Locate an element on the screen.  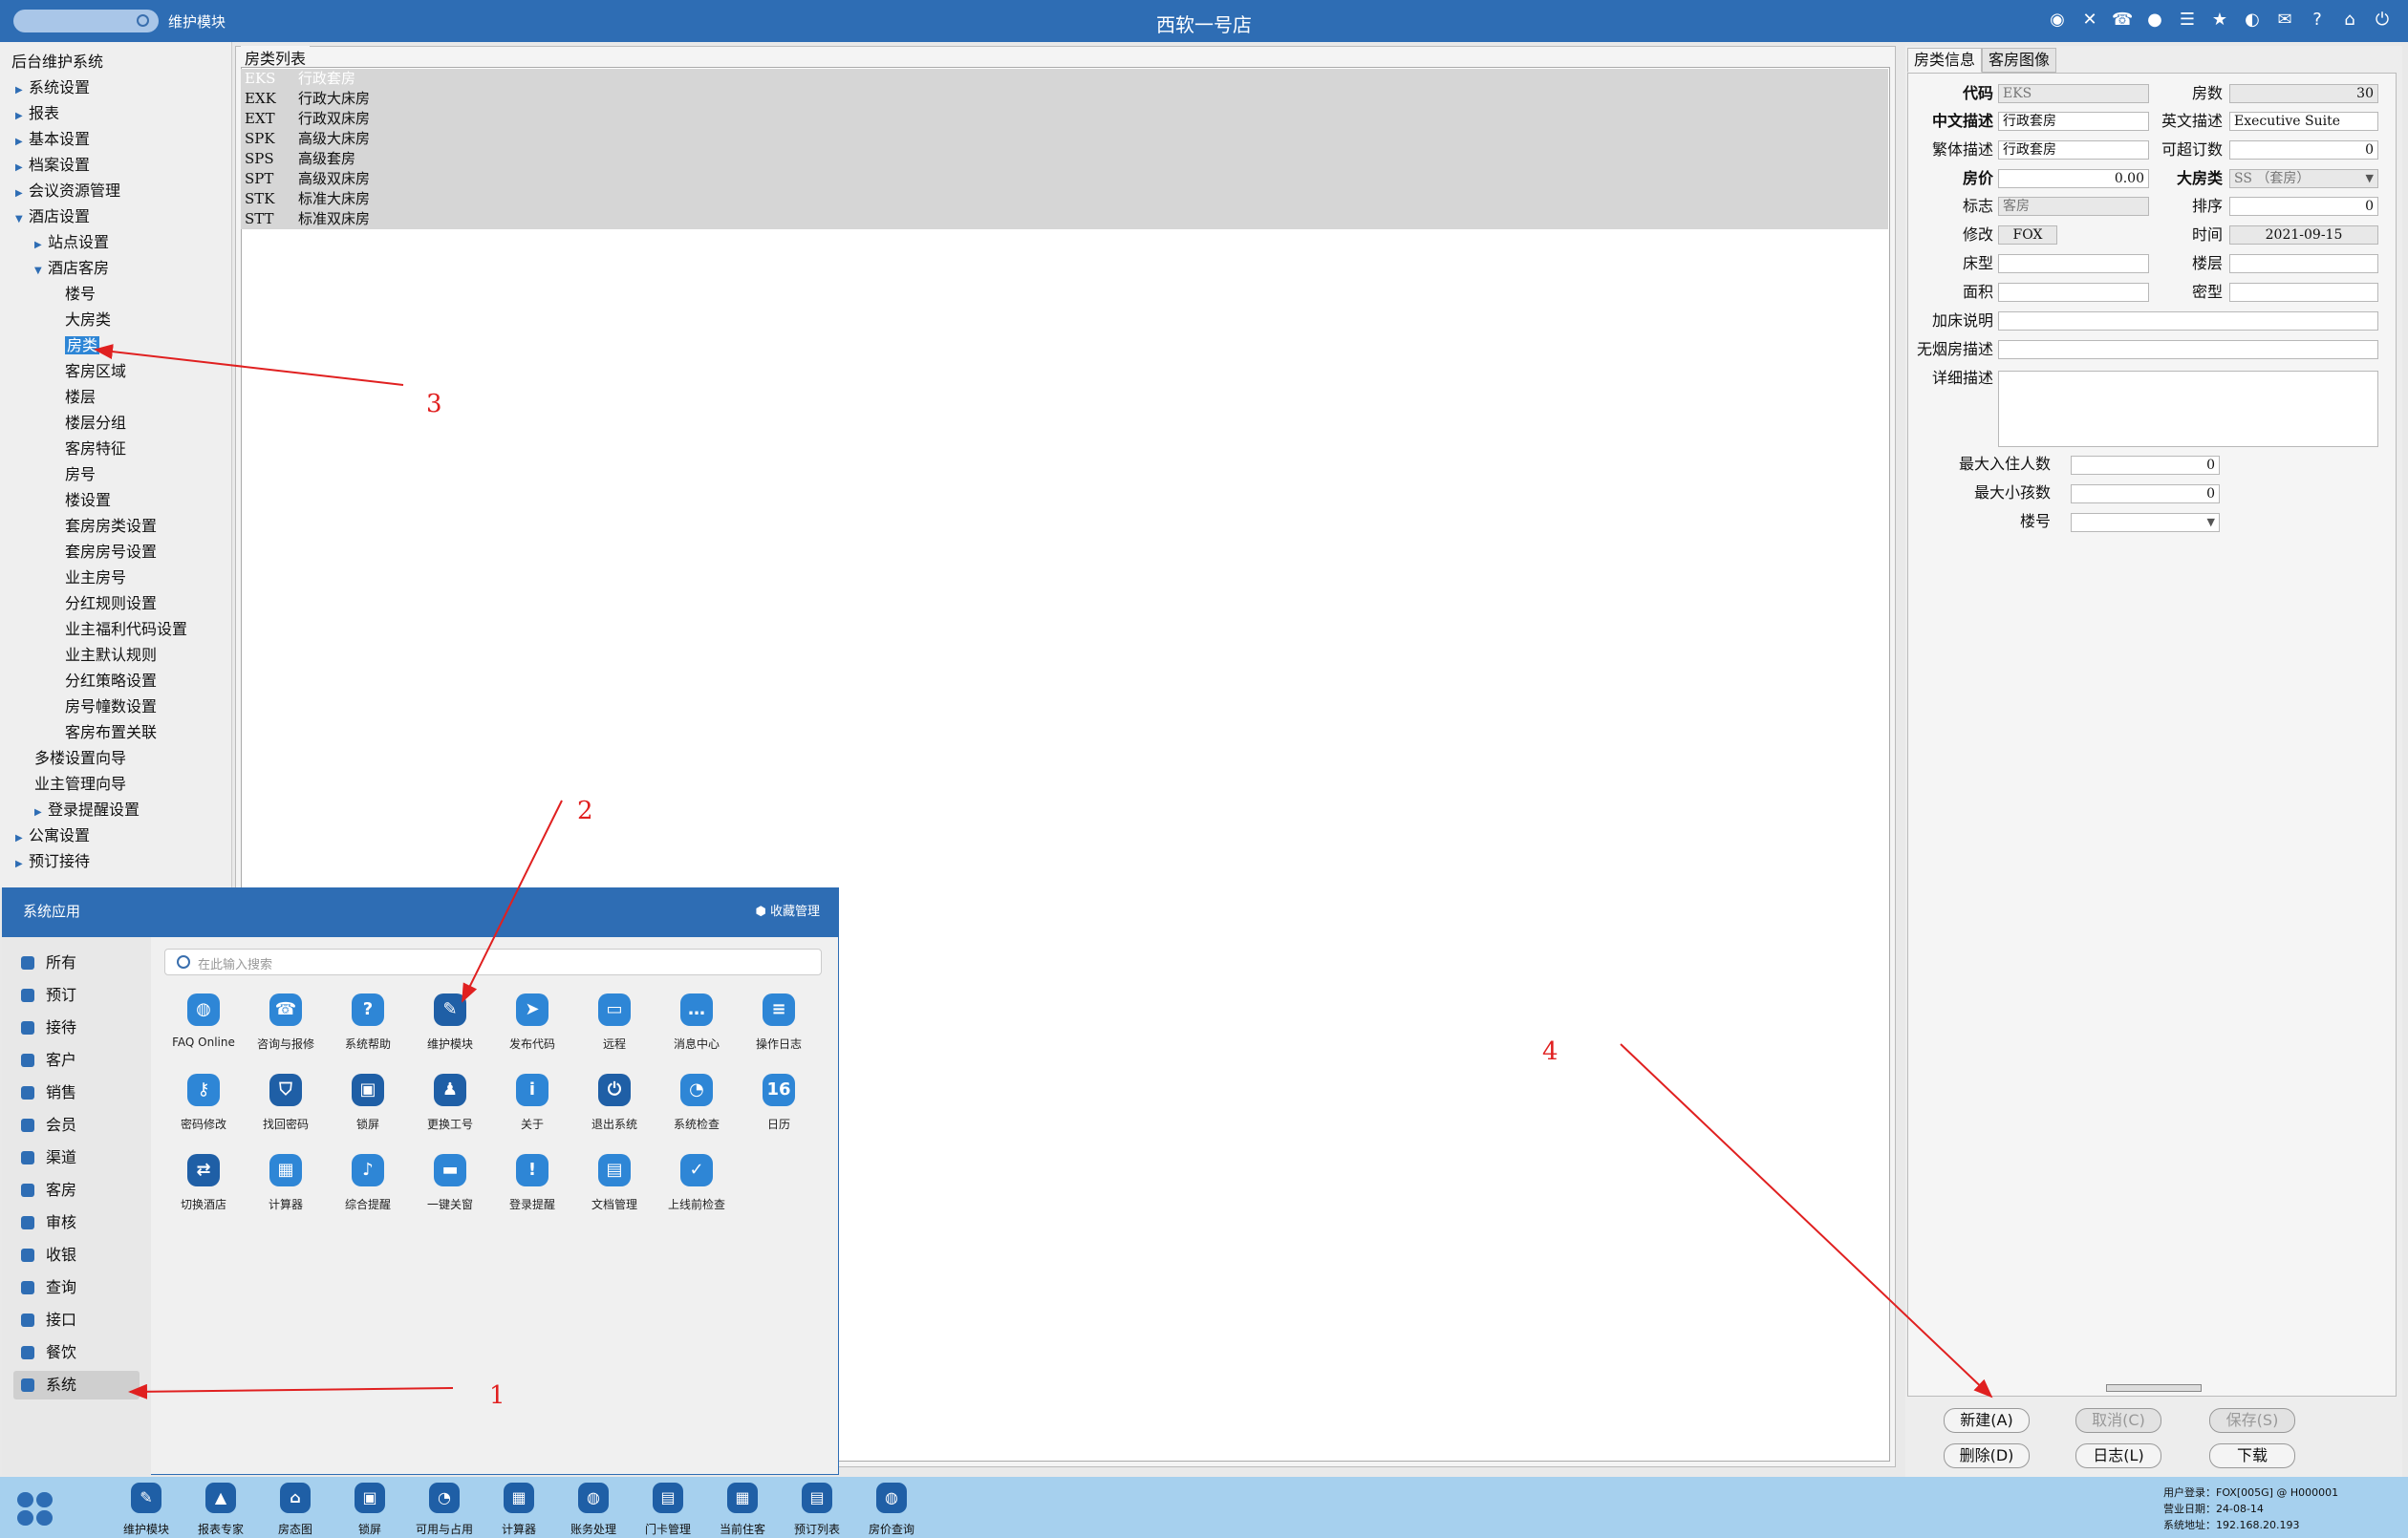
close-icon: ⏻ is located at coordinates (2382, 21).